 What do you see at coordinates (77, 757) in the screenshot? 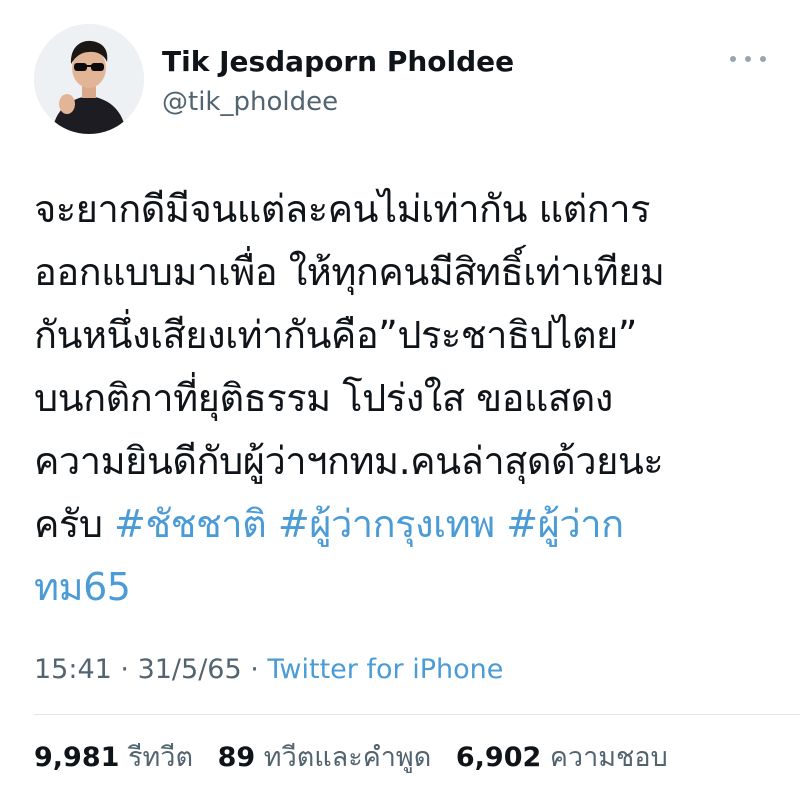
I see `retweets-count: 9,981` at bounding box center [77, 757].